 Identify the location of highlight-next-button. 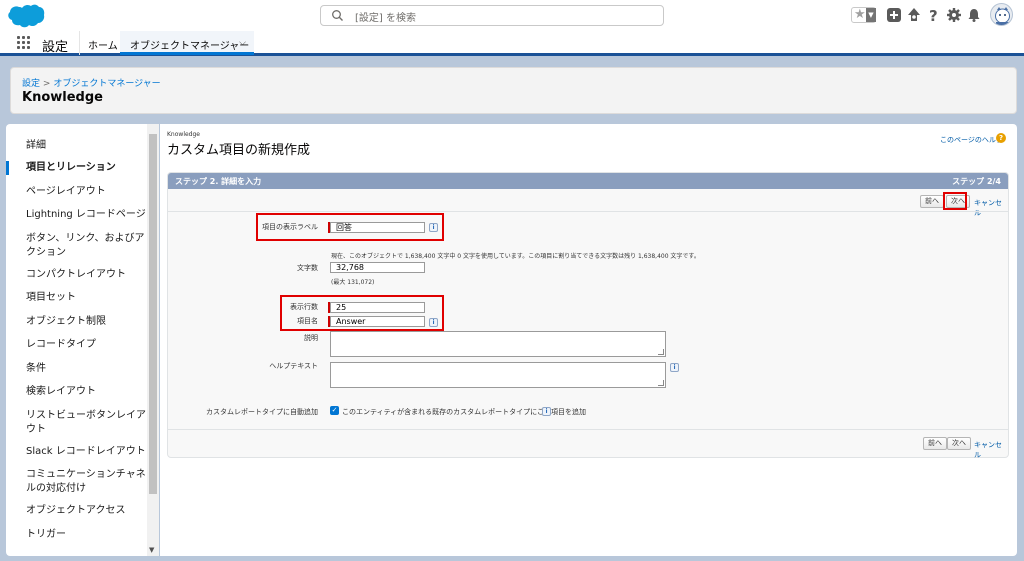
(955, 201).